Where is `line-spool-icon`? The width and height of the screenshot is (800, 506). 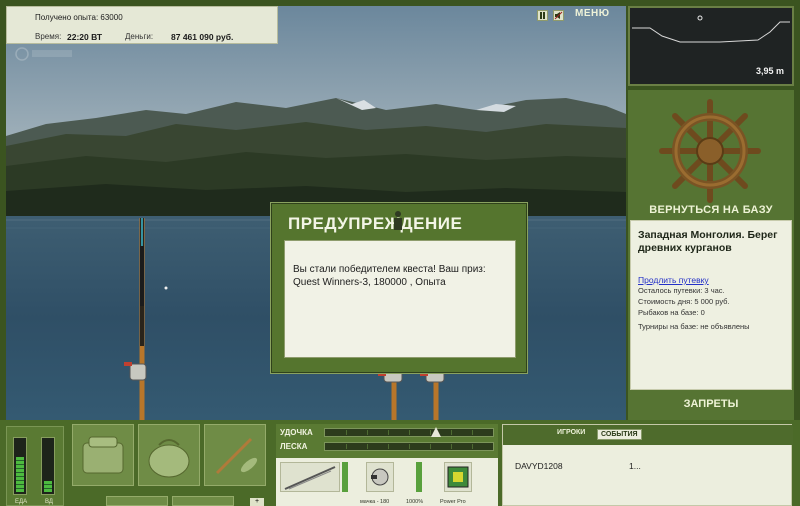
line-spool-icon is located at coordinates (458, 477).